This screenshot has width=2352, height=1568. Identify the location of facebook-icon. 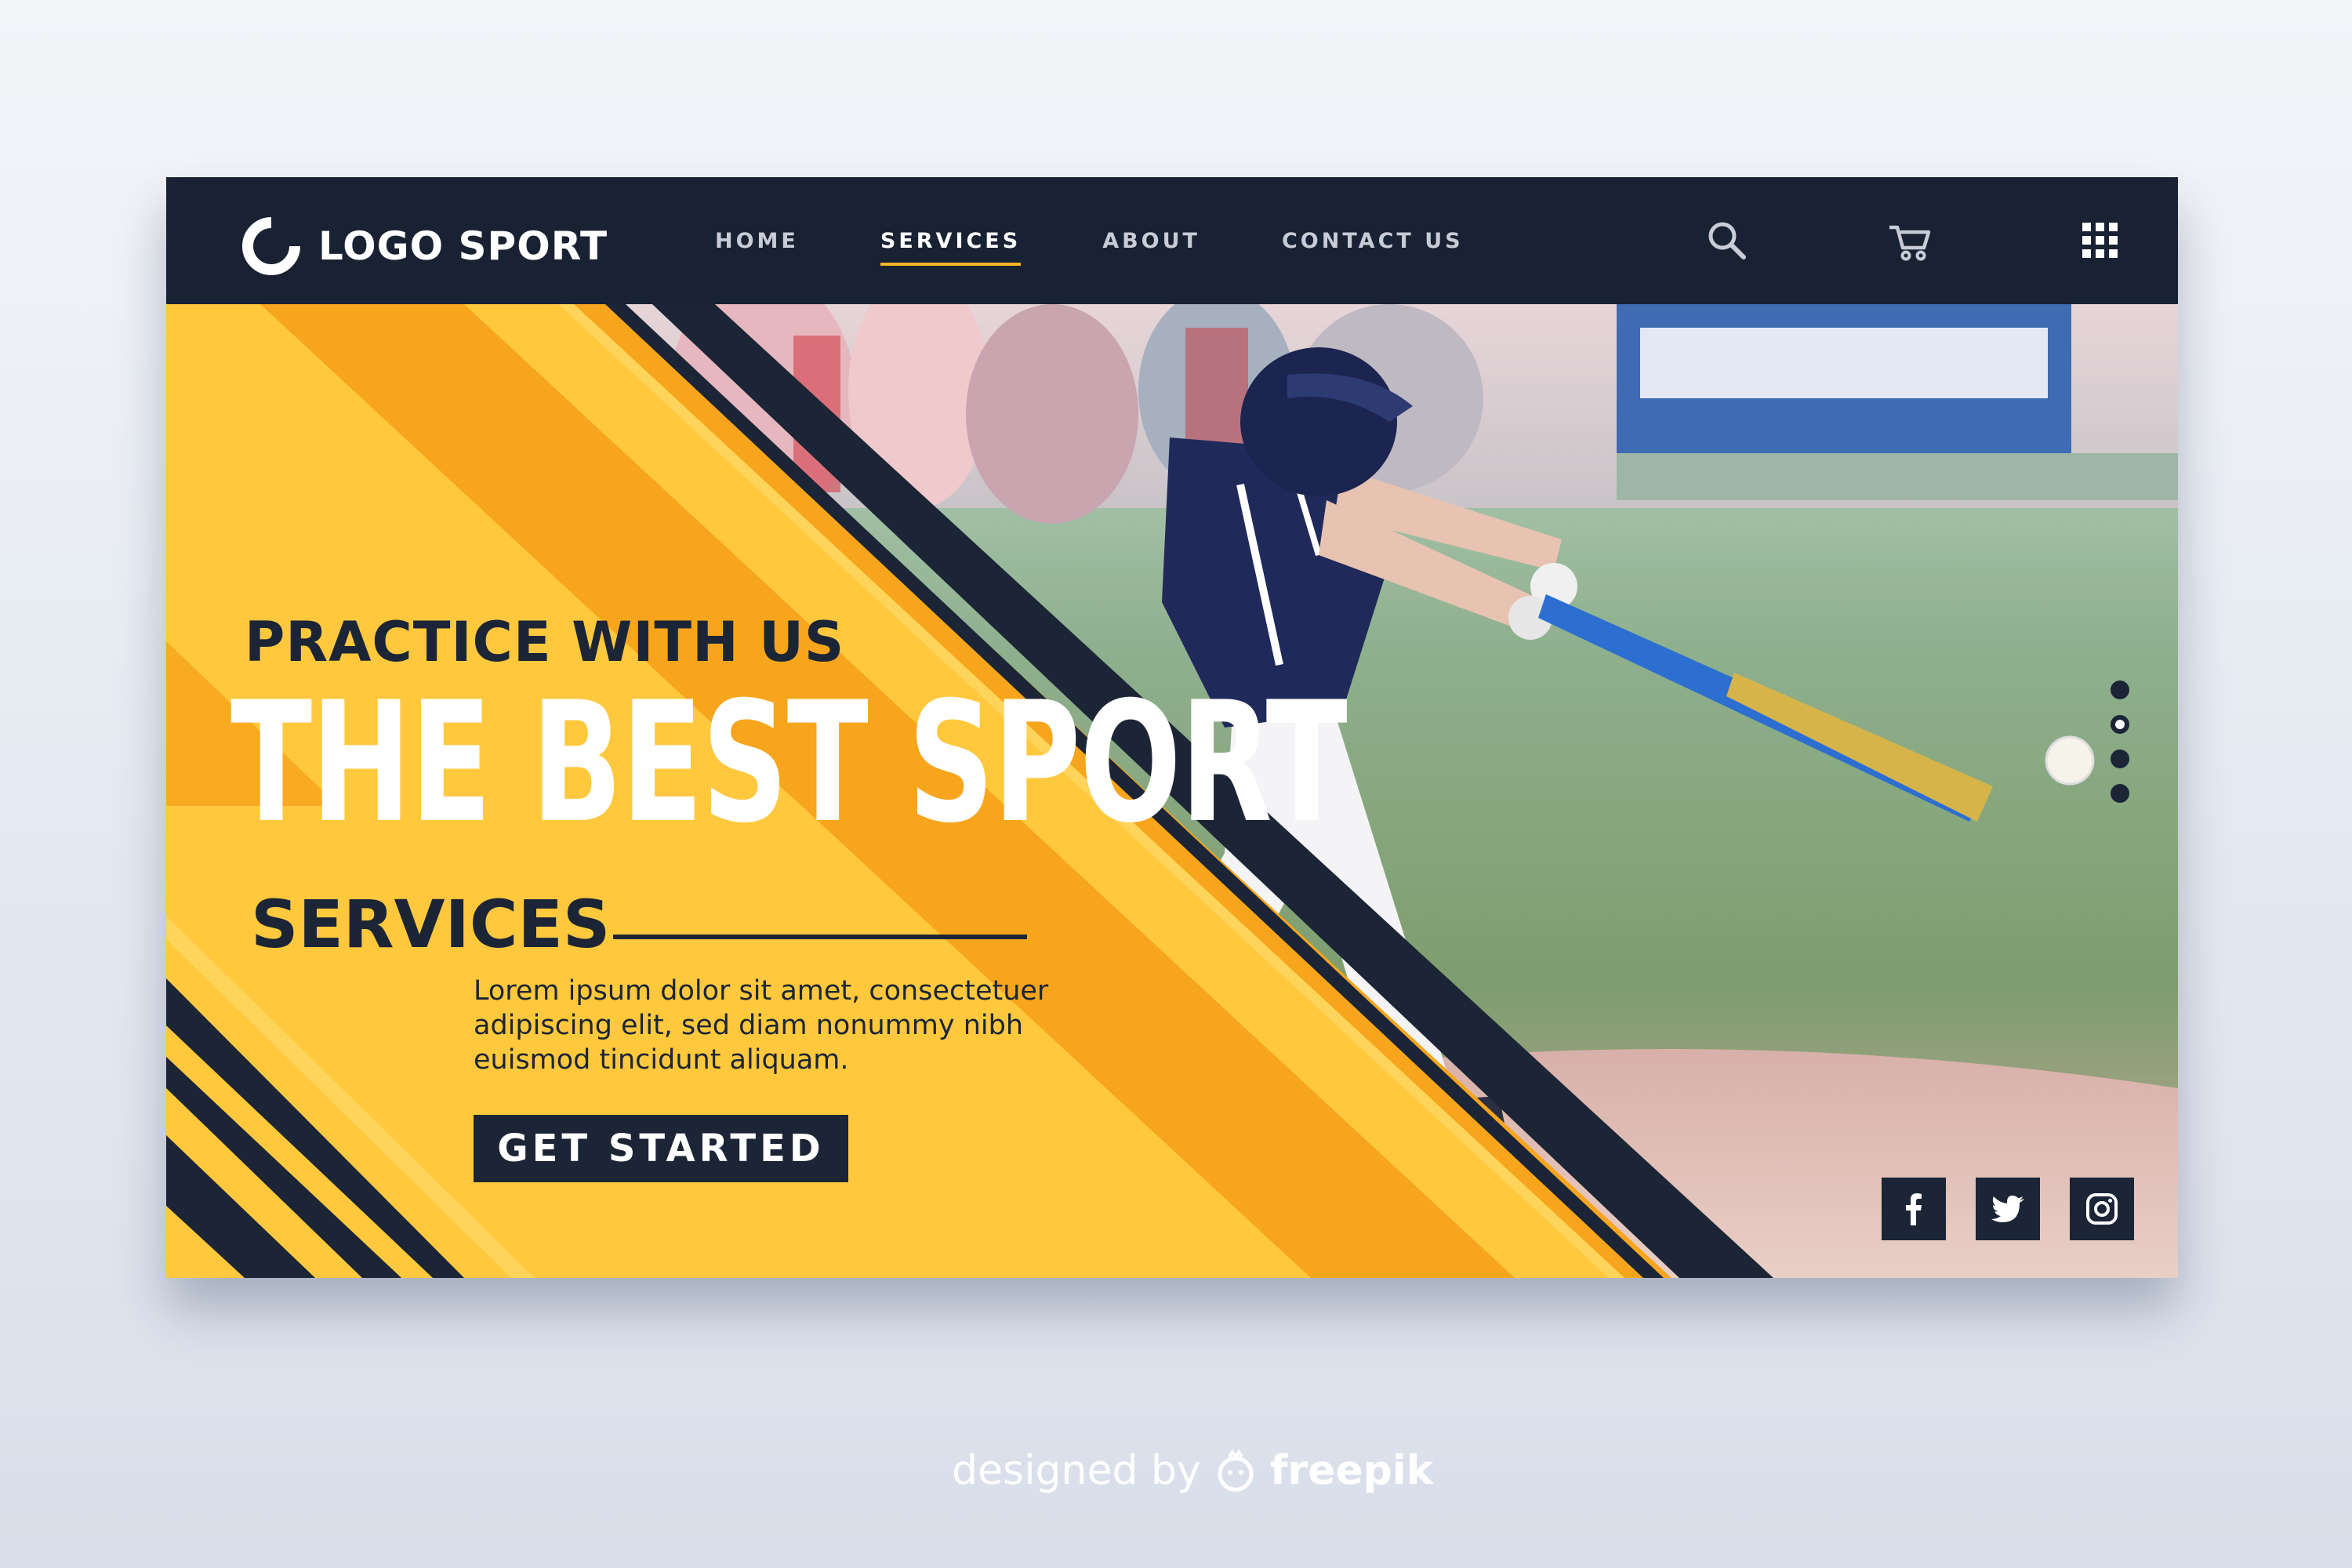
(1914, 1209).